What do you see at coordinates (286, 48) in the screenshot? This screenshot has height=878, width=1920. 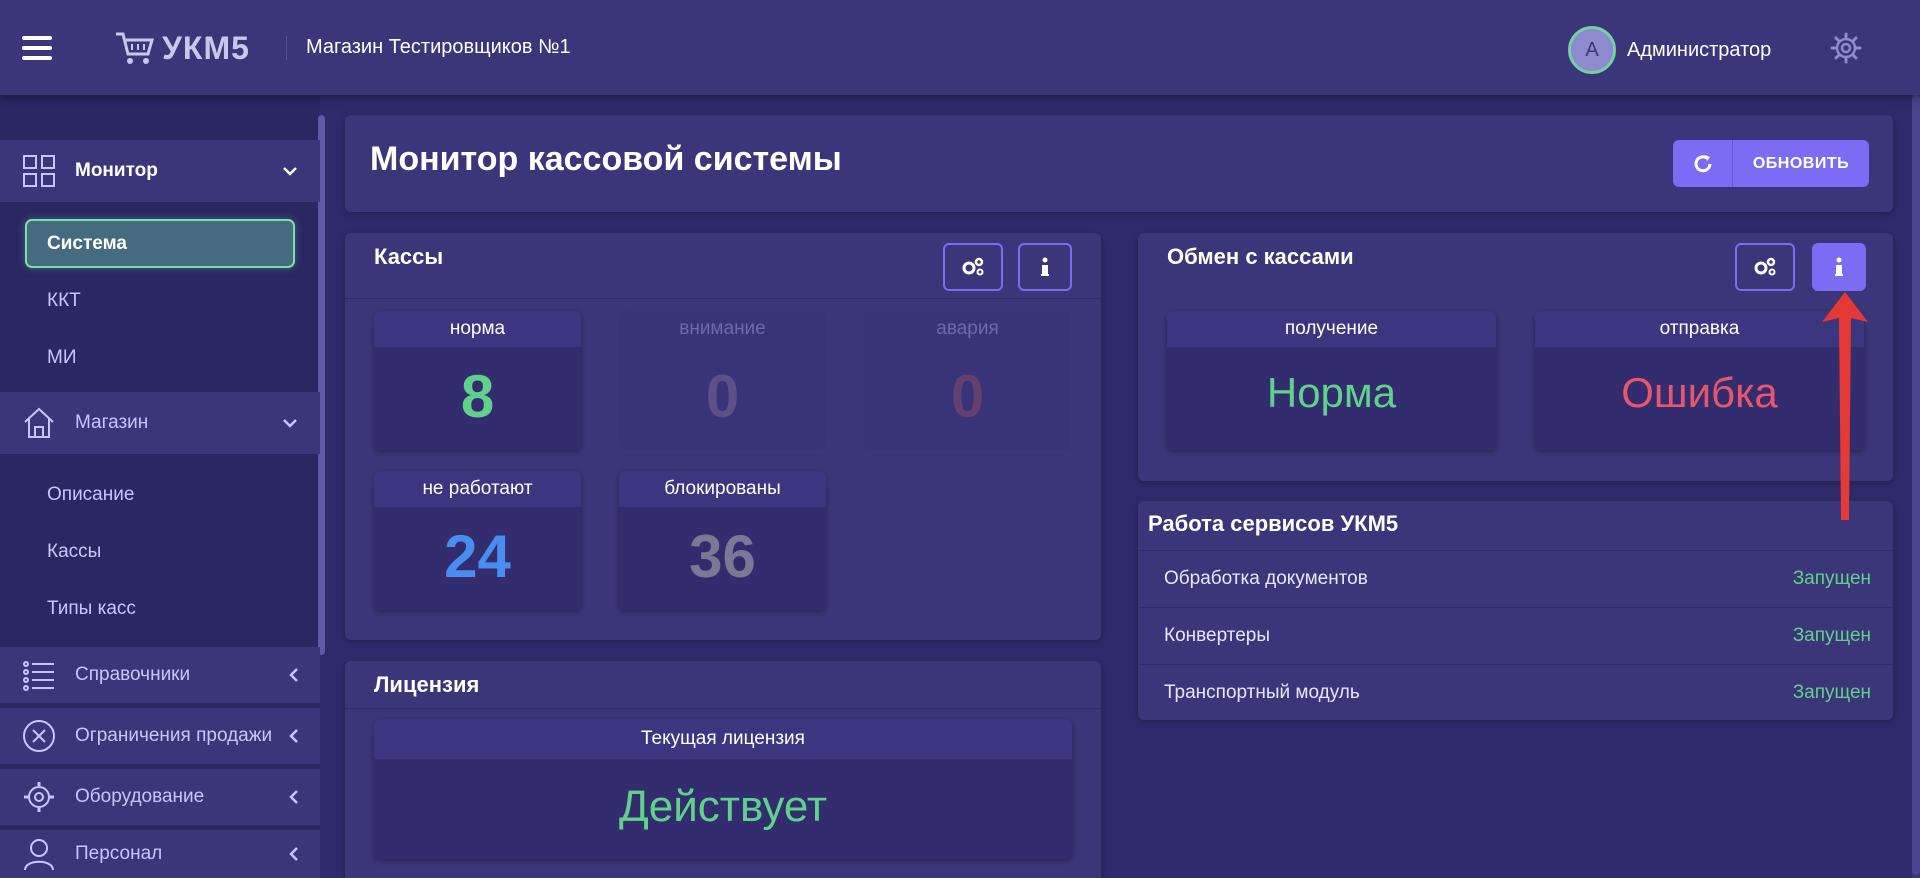 I see `header-divider` at bounding box center [286, 48].